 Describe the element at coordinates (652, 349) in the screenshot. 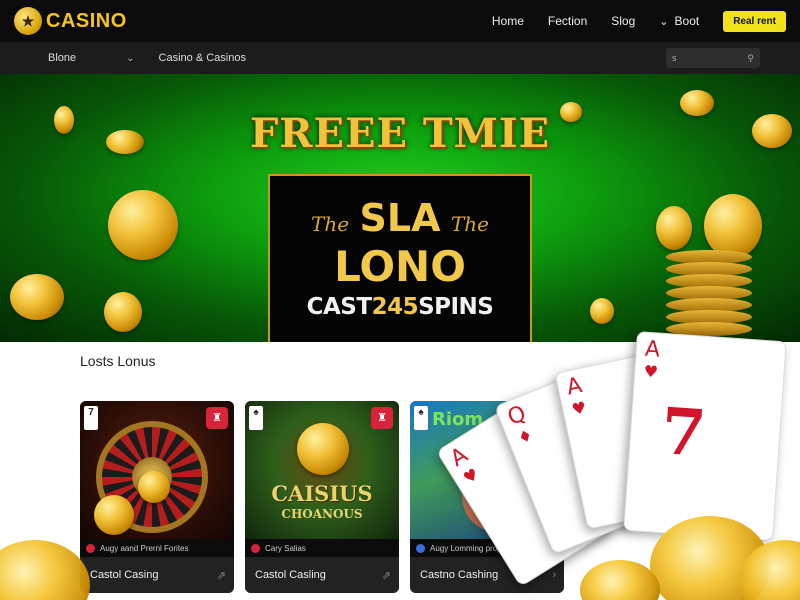

I see `card-rank-letter: A` at that location.